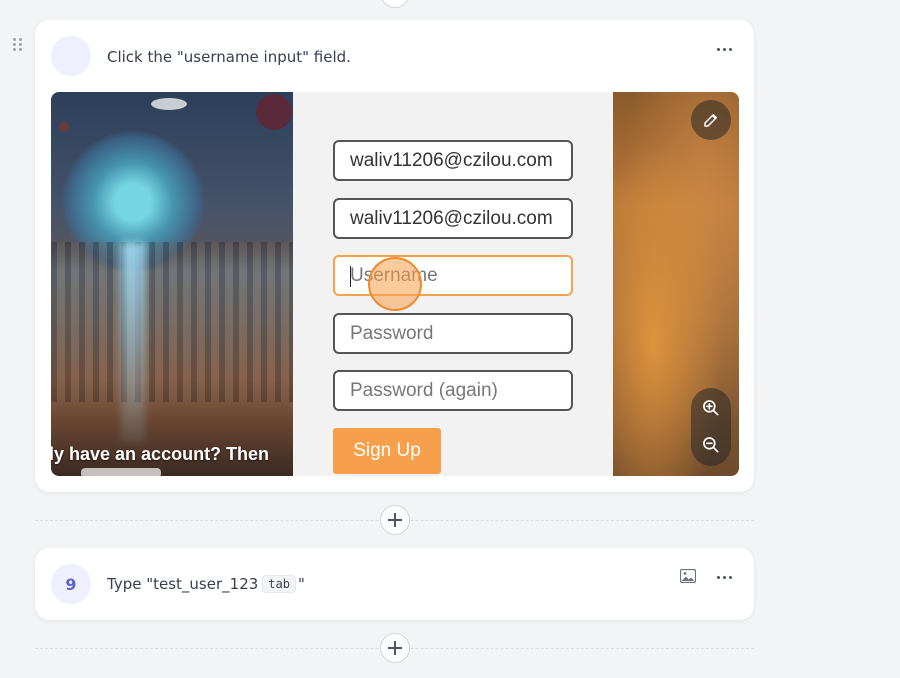 The height and width of the screenshot is (678, 900). I want to click on instruction-text-end: ", so click(301, 584).